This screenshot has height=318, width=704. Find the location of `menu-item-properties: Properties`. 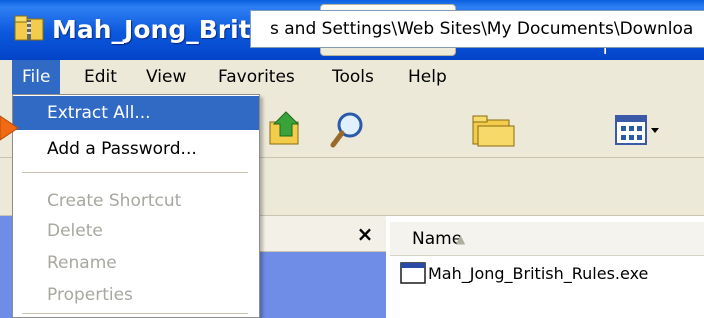

menu-item-properties: Properties is located at coordinates (90, 295).